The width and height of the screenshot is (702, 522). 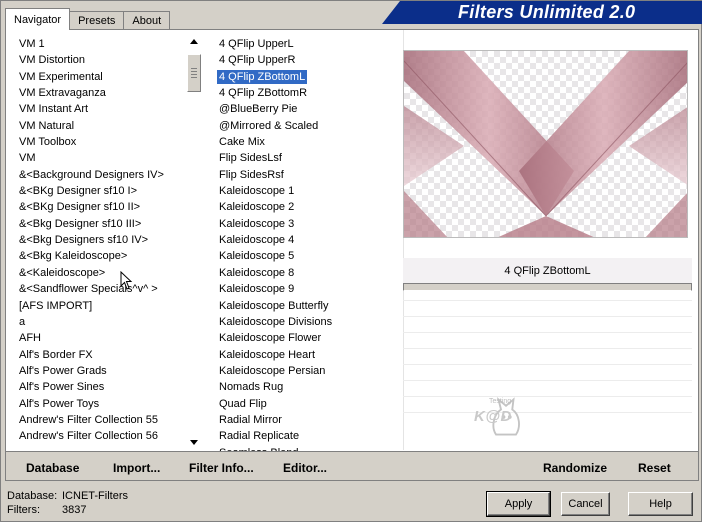 What do you see at coordinates (242, 142) in the screenshot?
I see `filter-label: Cake Mix` at bounding box center [242, 142].